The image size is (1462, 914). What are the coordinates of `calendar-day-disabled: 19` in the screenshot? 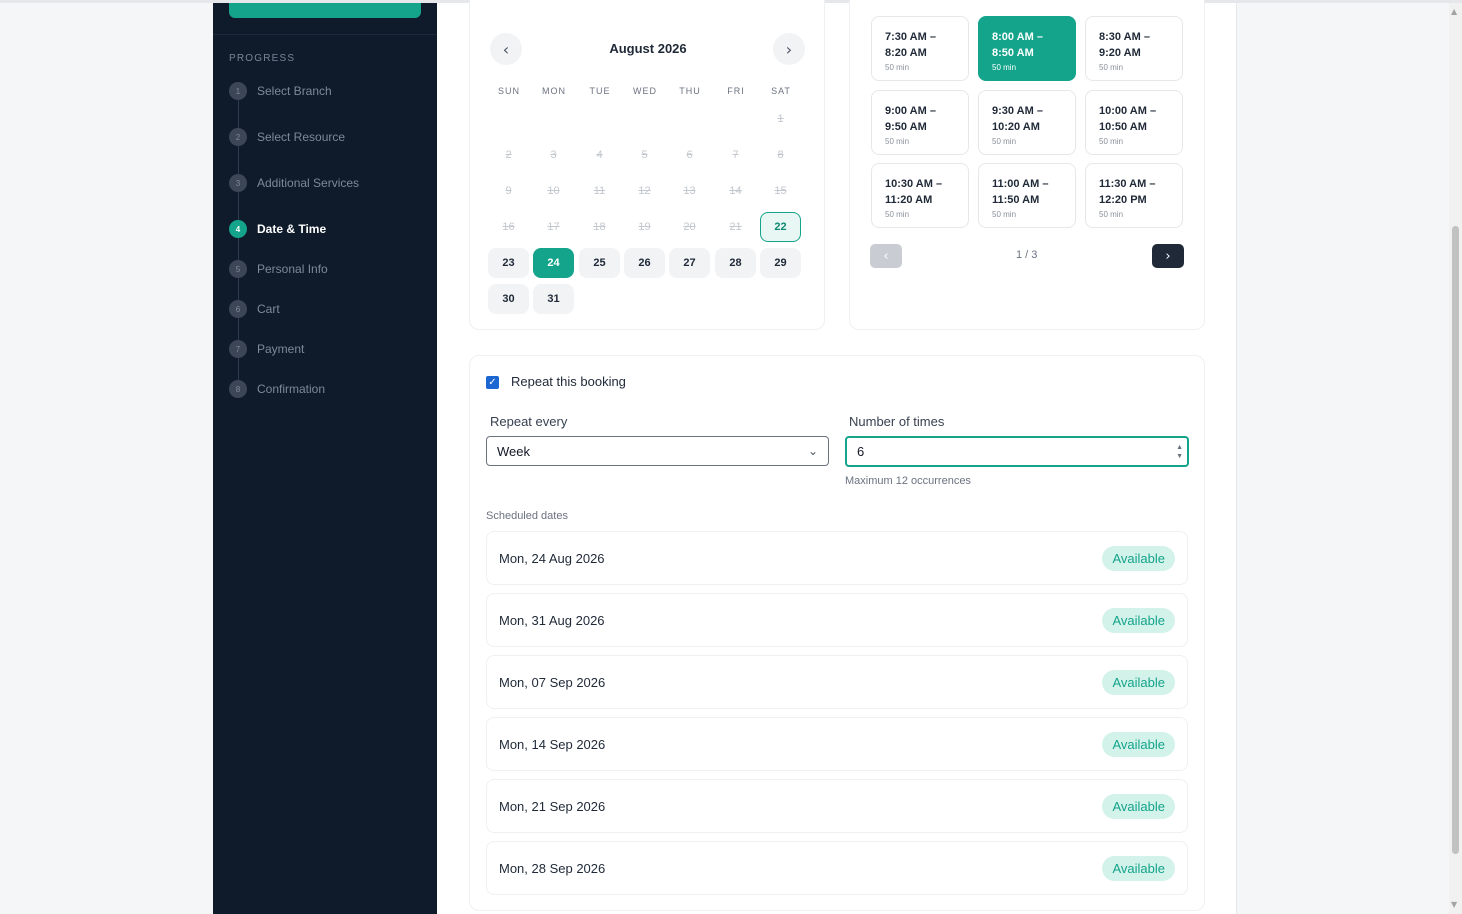 It's located at (644, 227).